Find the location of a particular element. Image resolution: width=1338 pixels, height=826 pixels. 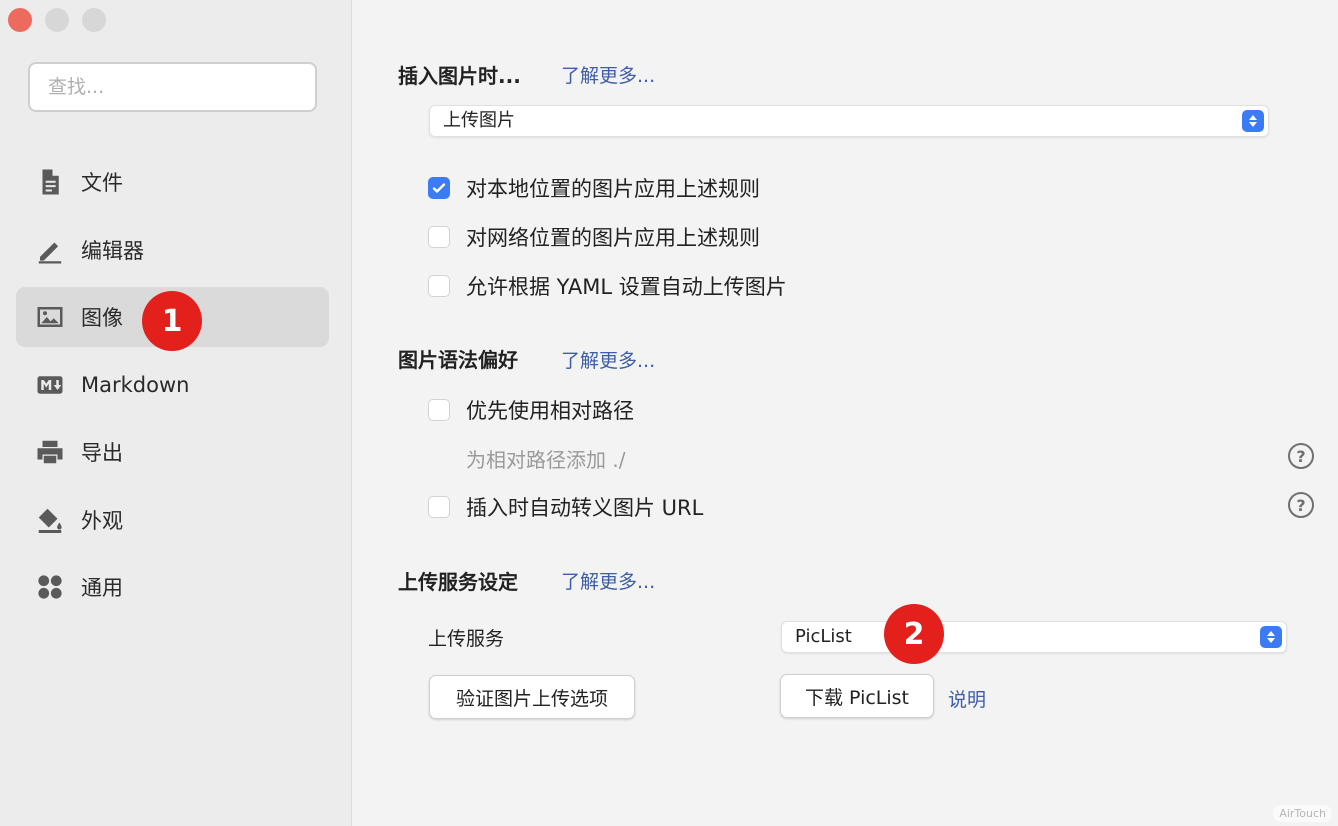

section-title-upload: 上传服务设定 is located at coordinates (458, 582).